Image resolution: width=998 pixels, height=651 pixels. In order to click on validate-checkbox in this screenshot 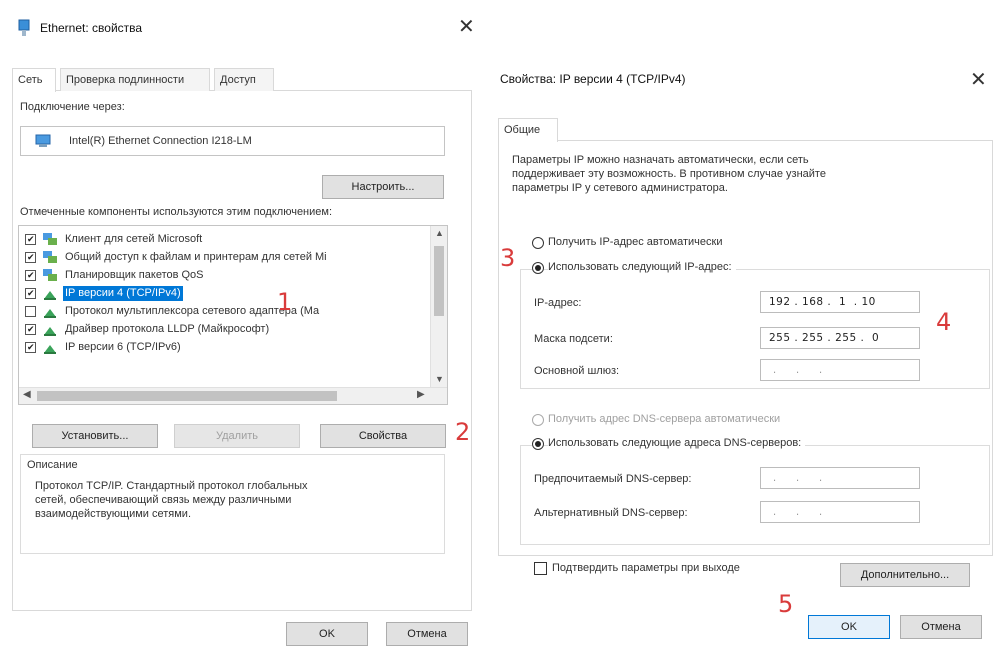, I will do `click(540, 568)`.